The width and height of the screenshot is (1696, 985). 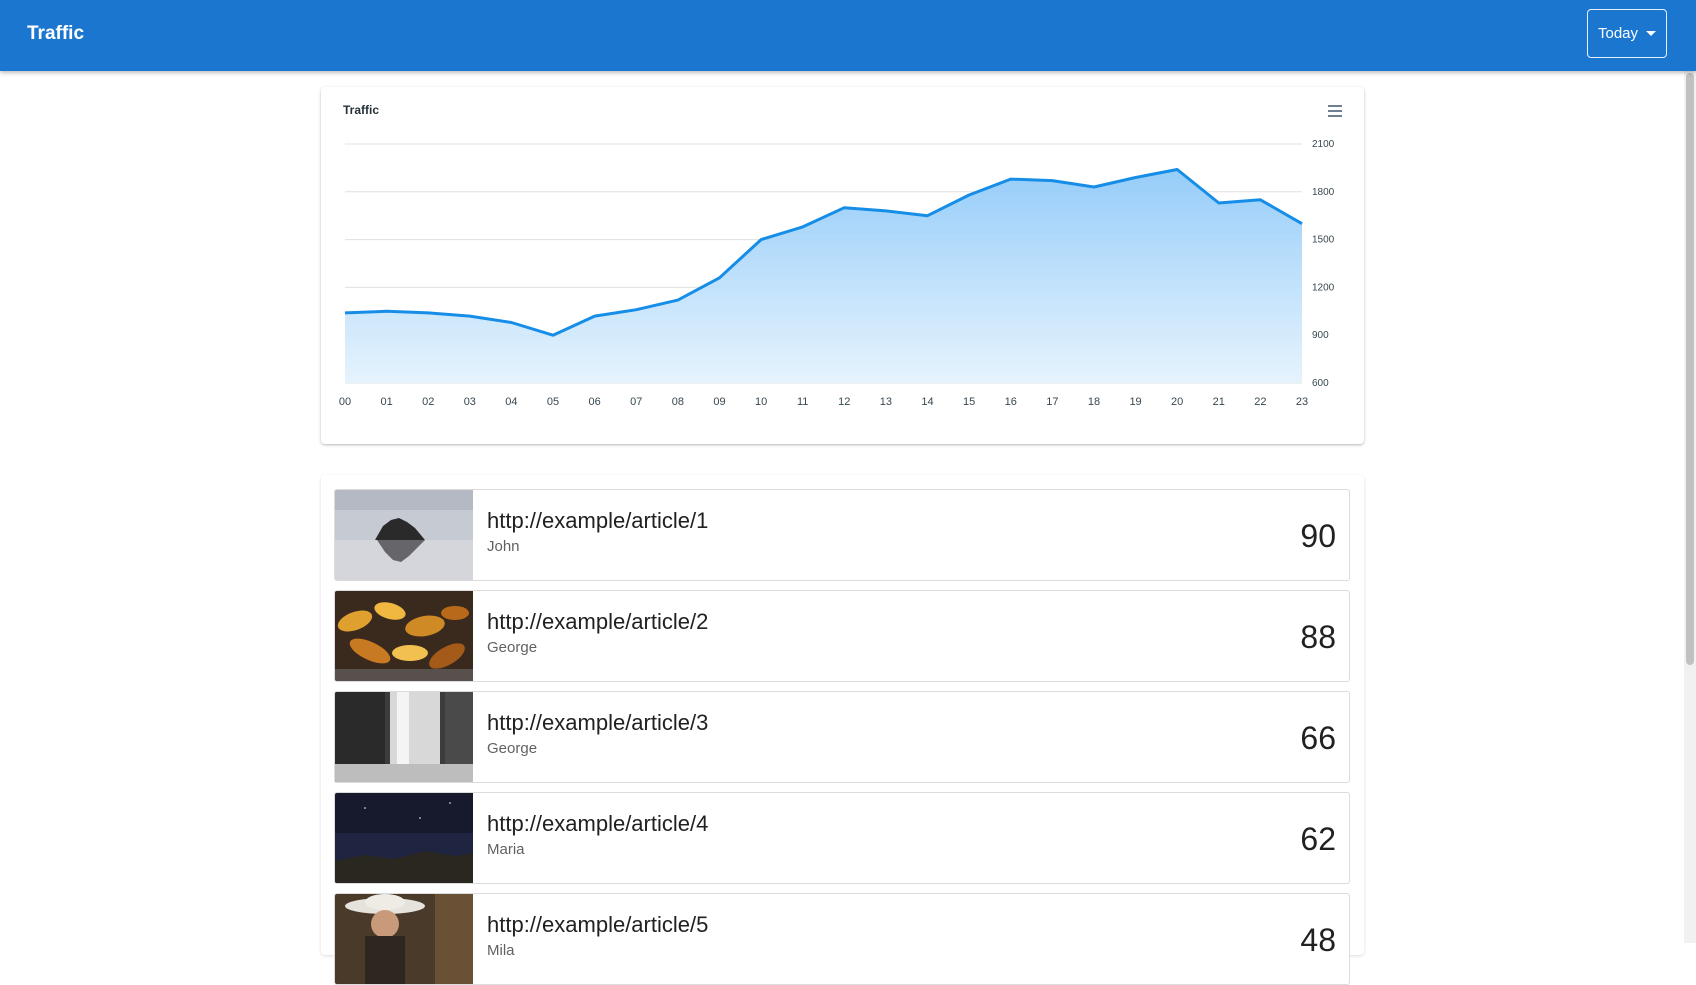 What do you see at coordinates (428, 402) in the screenshot?
I see `x-tick-label: 02` at bounding box center [428, 402].